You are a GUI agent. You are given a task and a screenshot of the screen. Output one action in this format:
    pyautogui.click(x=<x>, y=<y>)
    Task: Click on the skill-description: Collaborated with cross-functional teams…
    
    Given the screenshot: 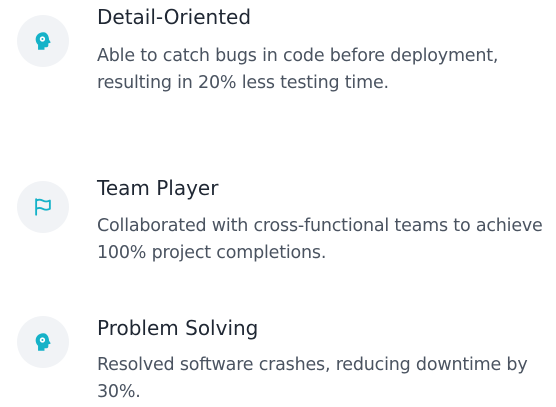 What is the action you would take?
    pyautogui.click(x=320, y=239)
    